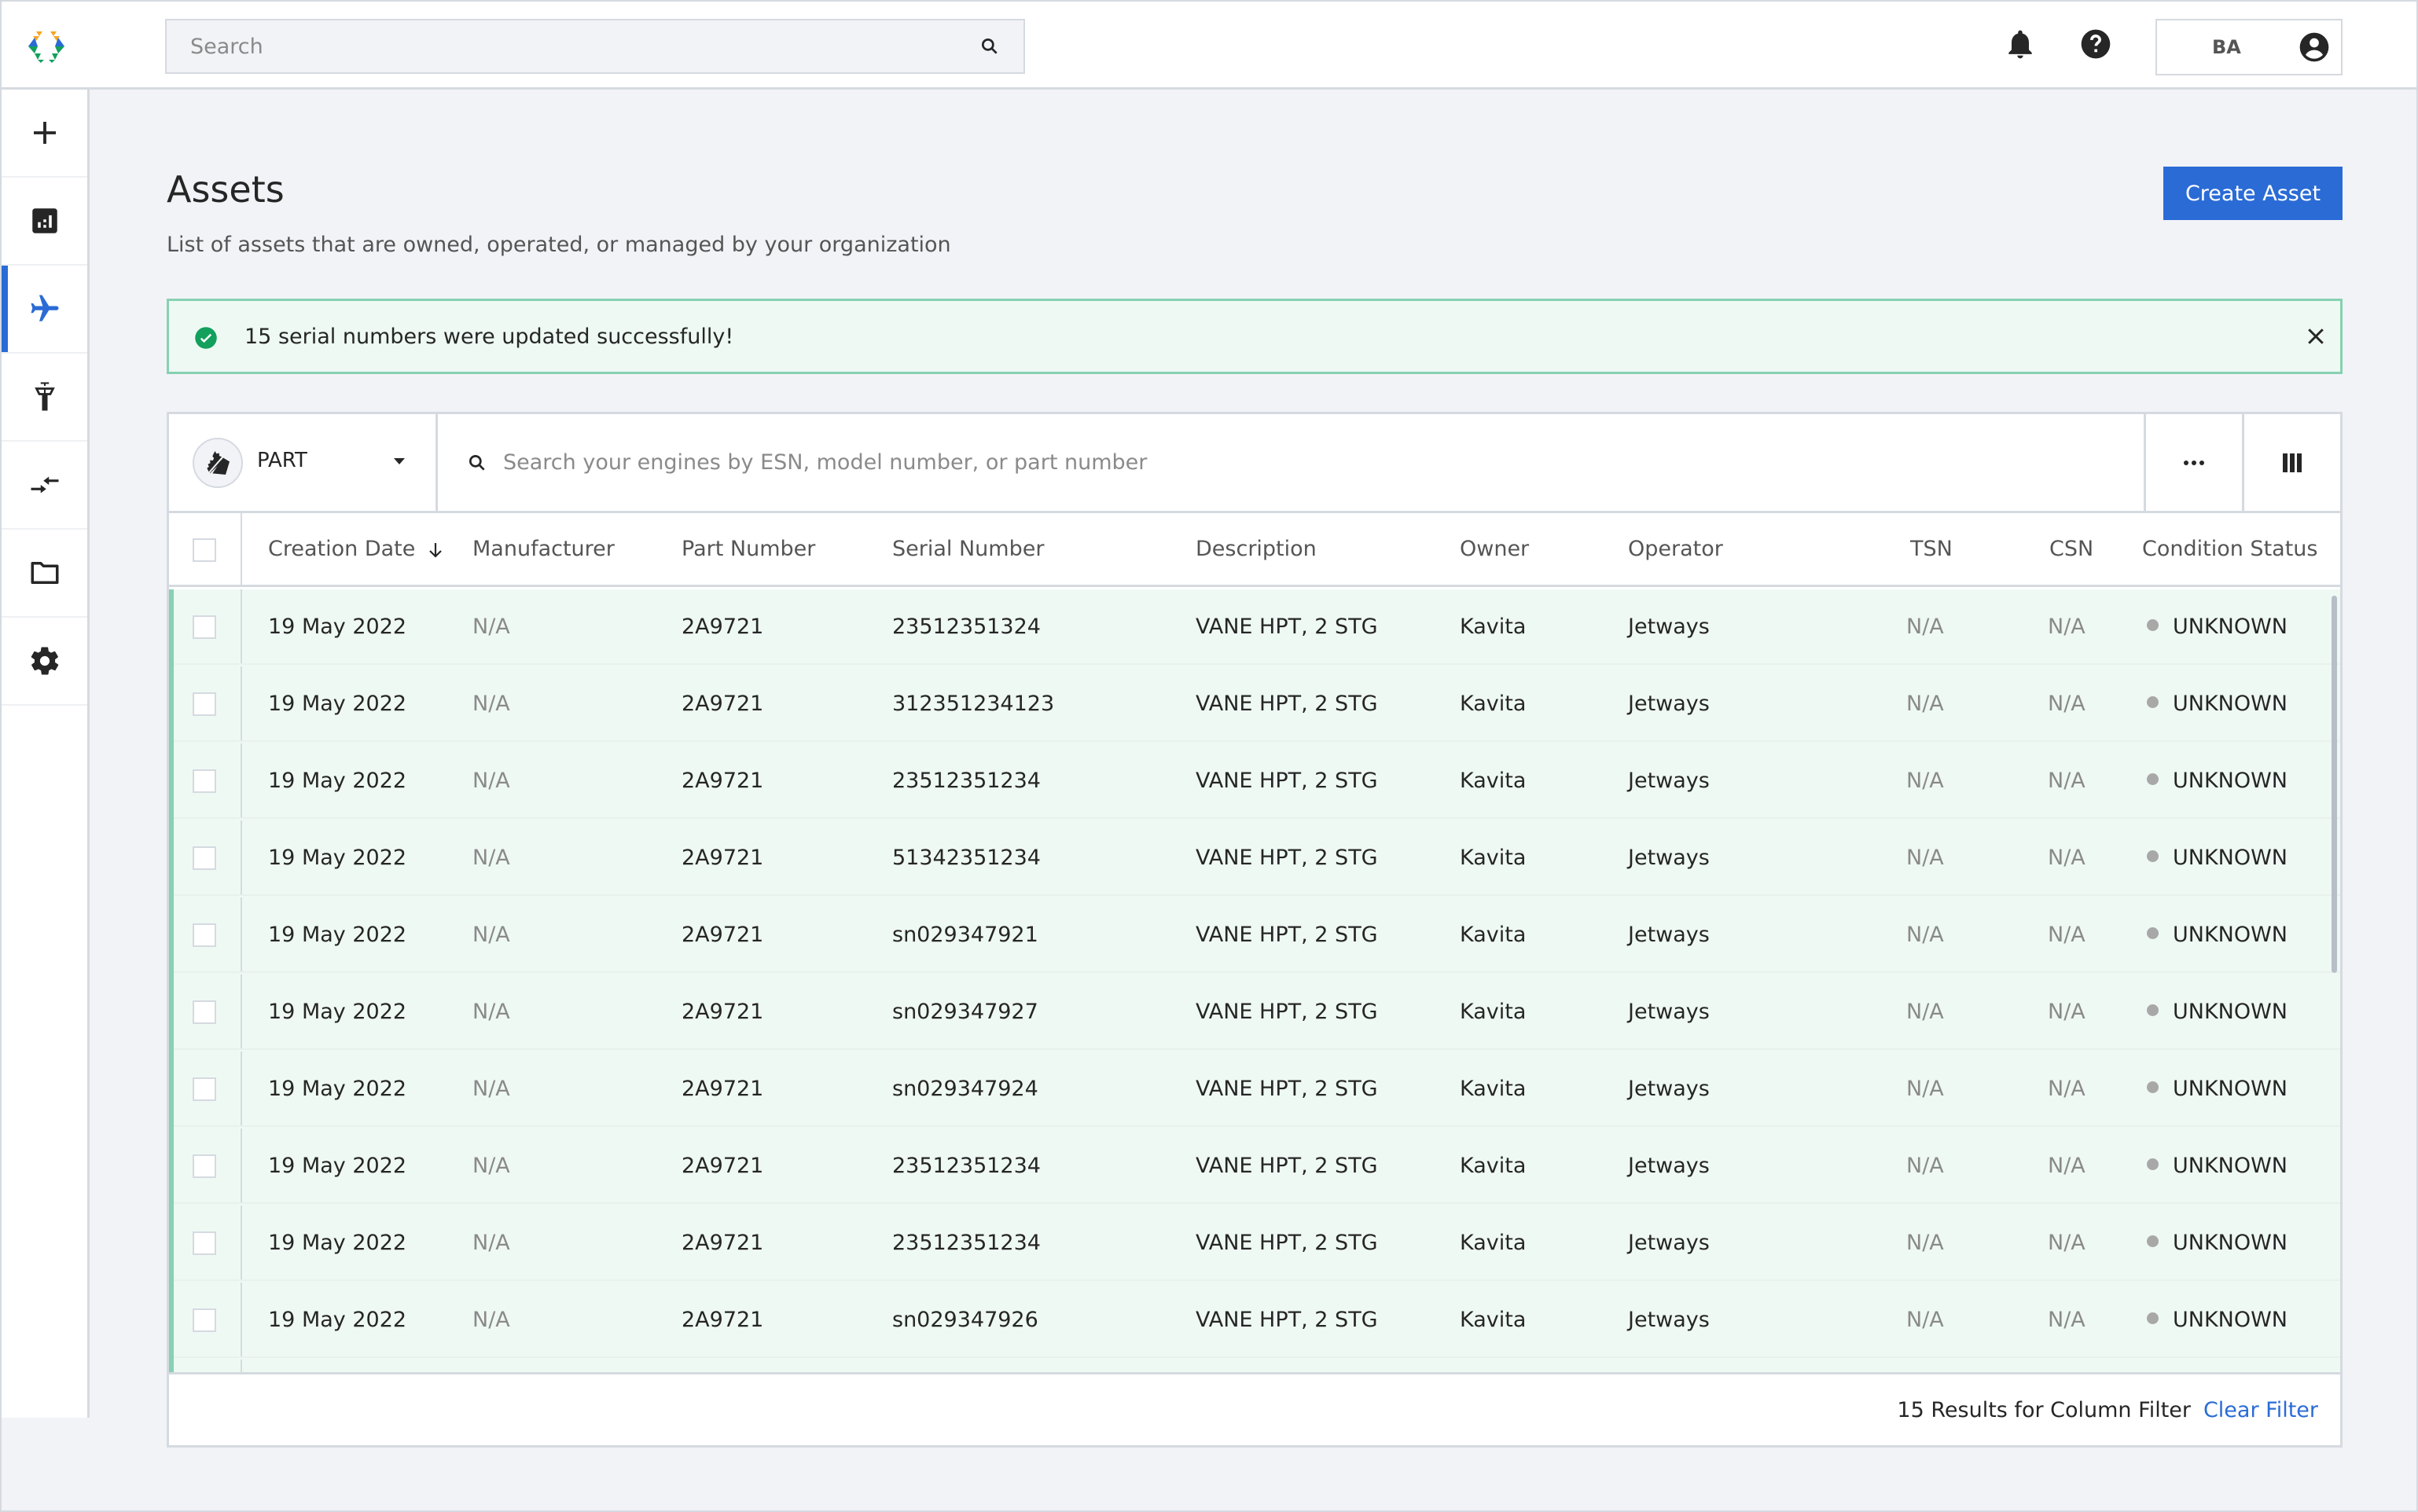 The image size is (2418, 1512). I want to click on table-search, so click(1250, 462).